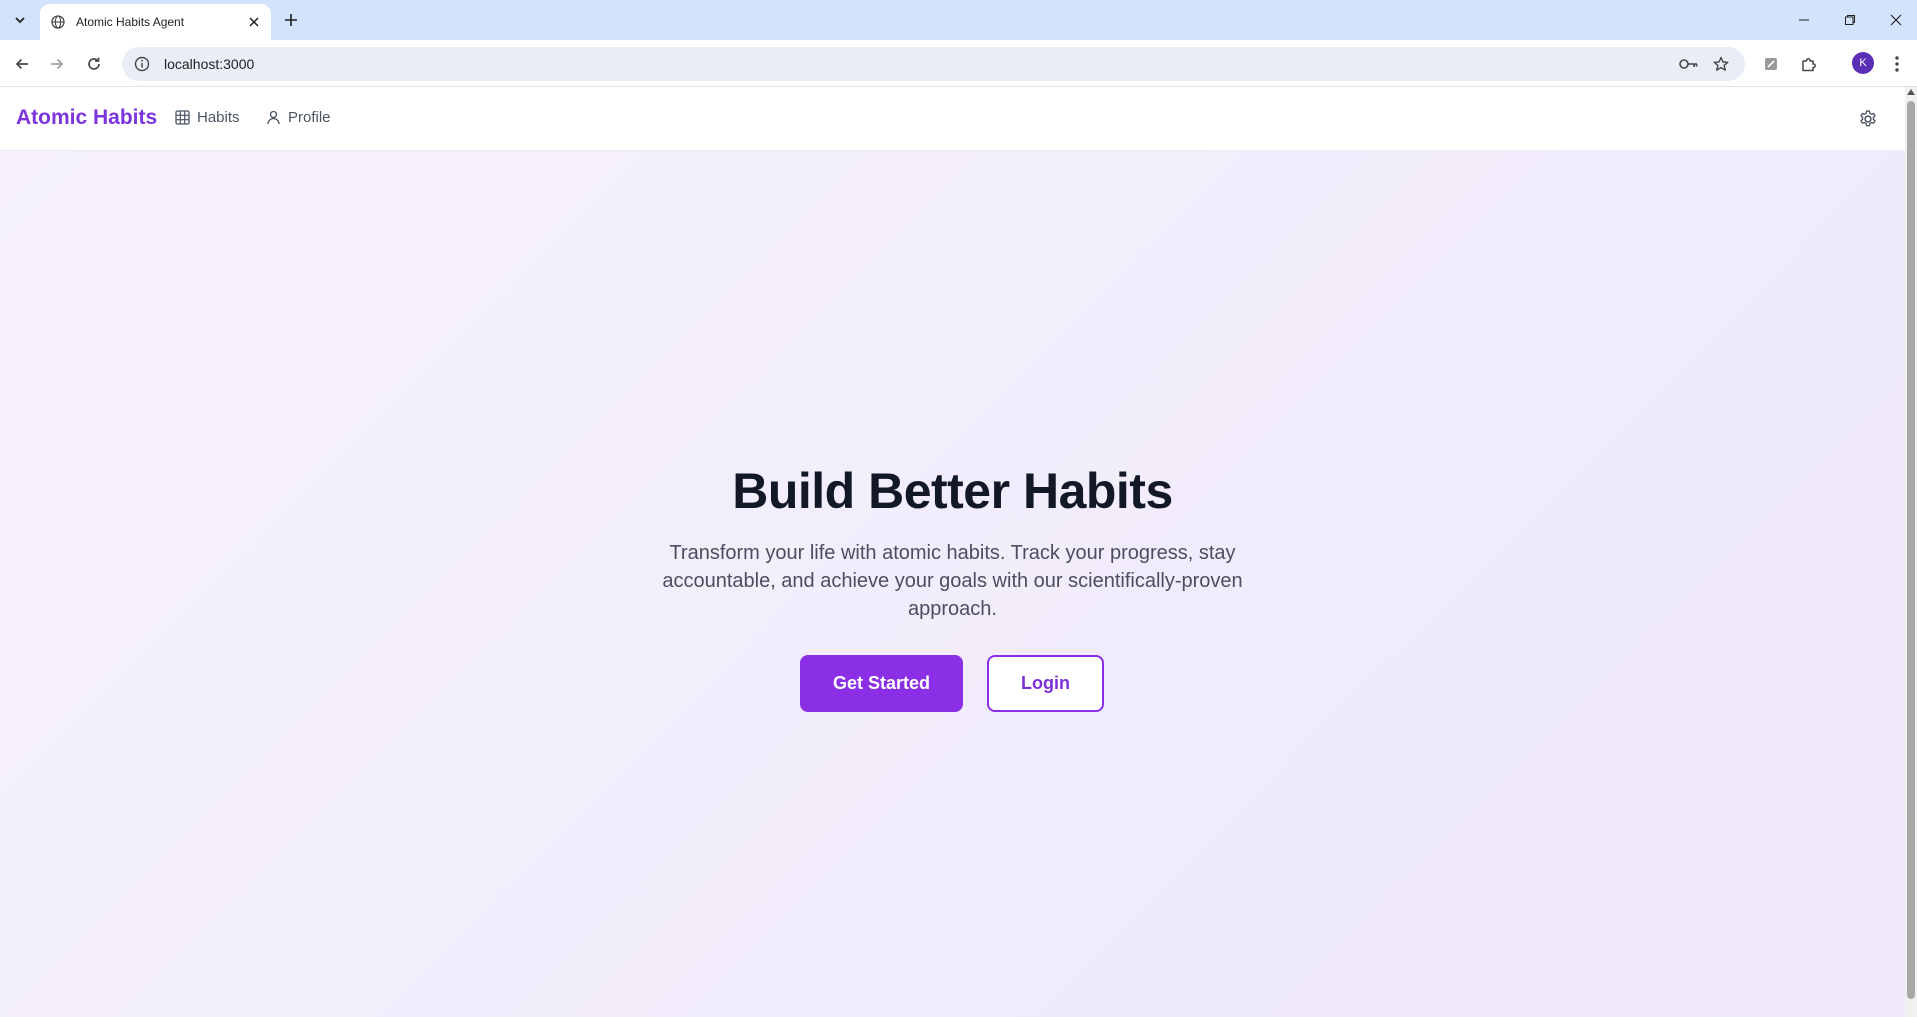  I want to click on close-tab-icon, so click(254, 22).